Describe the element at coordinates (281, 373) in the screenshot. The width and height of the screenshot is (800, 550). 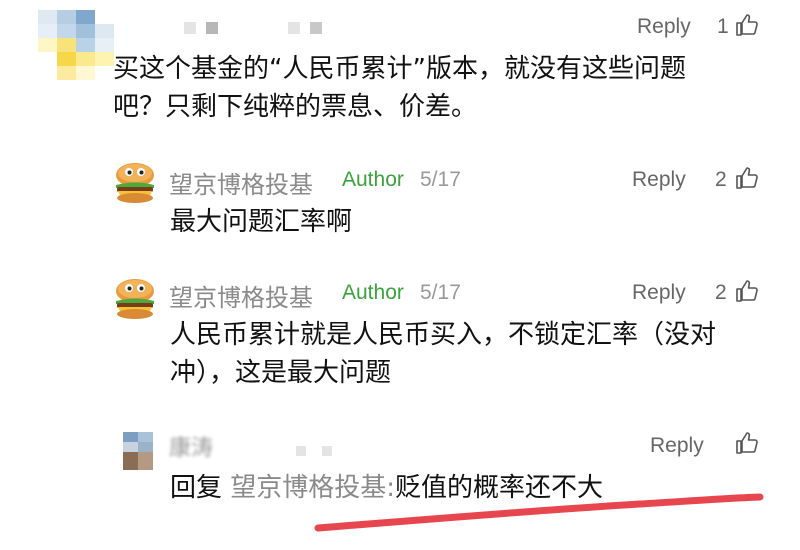
I see `comment-text-line-2: 冲），这是最大问题` at that location.